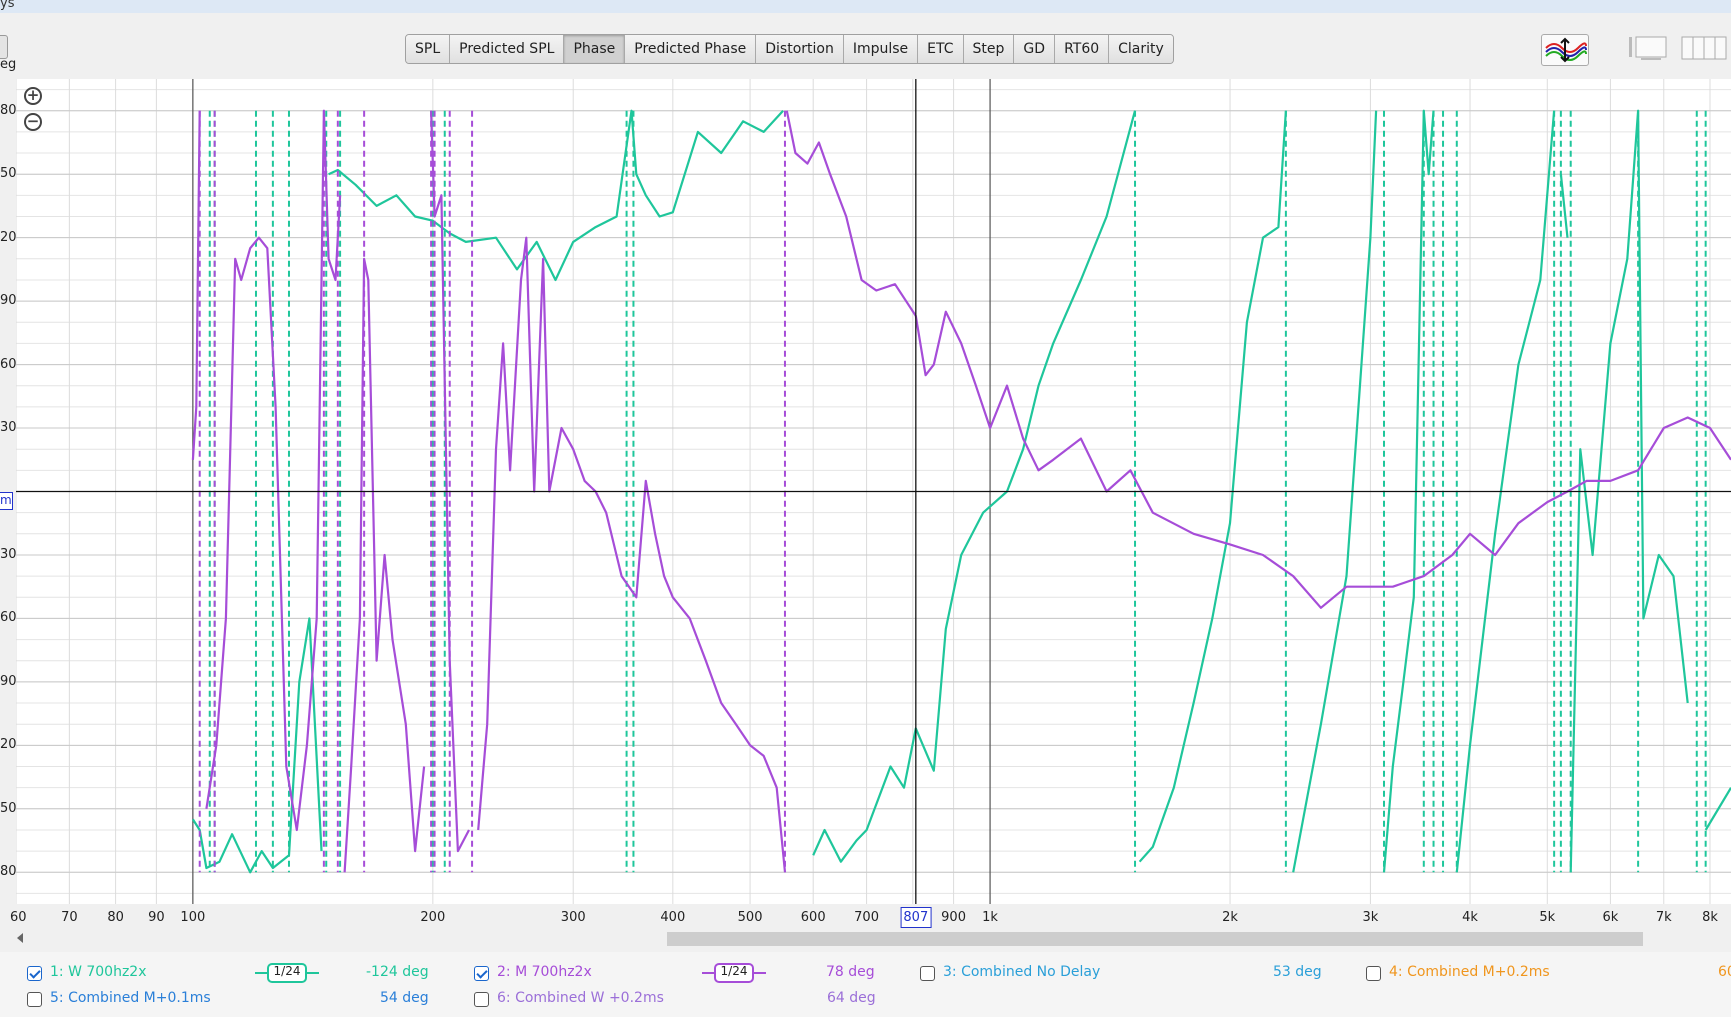 The image size is (1731, 1017). I want to click on x-cursor-label: 807, so click(916, 917).